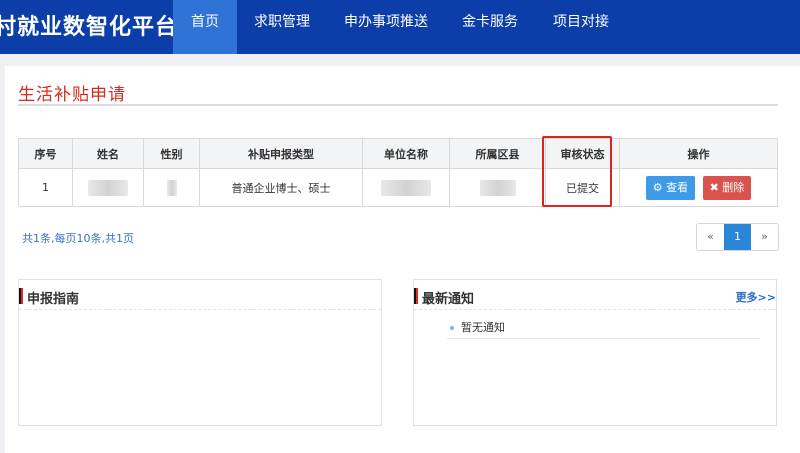  Describe the element at coordinates (756, 297) in the screenshot. I see `more-link: 更多>>` at that location.